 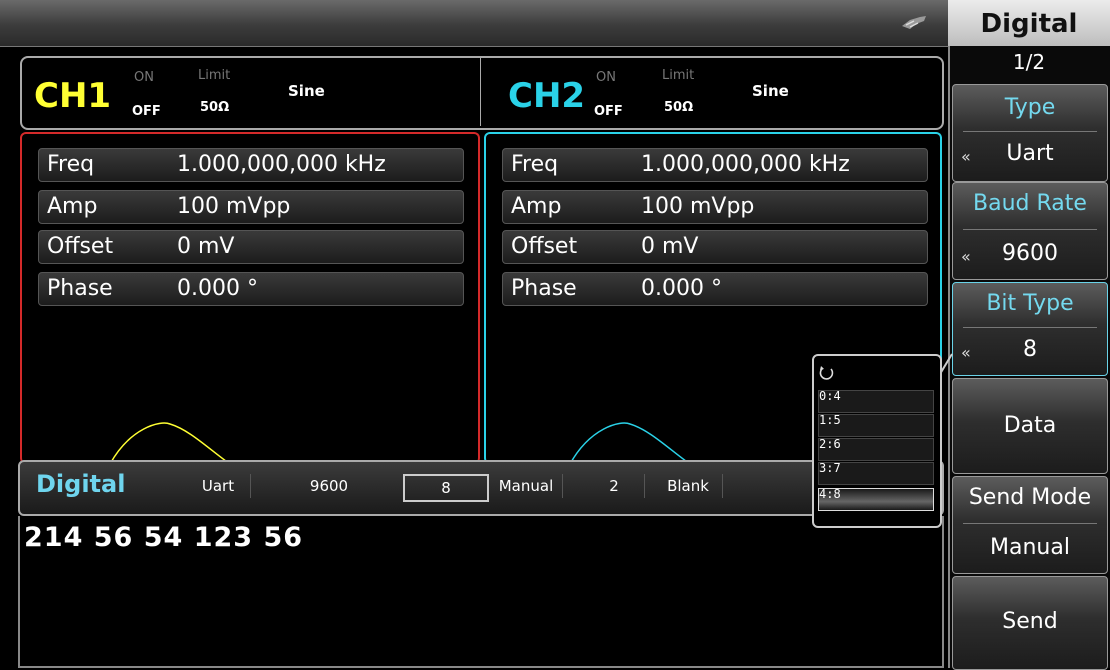 What do you see at coordinates (876, 499) in the screenshot?
I see `popup-item-selected: 4:8` at bounding box center [876, 499].